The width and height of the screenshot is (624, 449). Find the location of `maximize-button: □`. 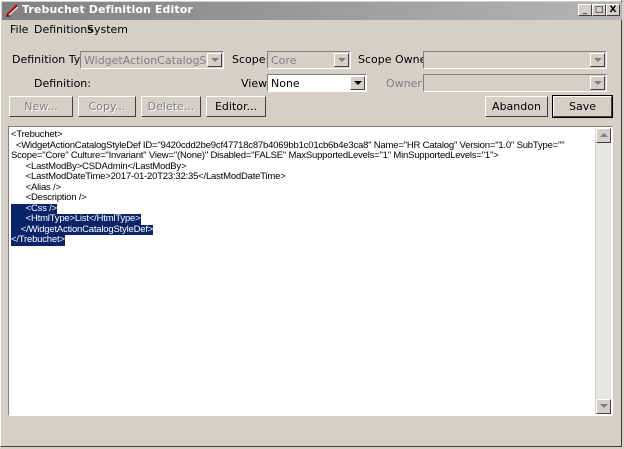

maximize-button: □ is located at coordinates (599, 10).